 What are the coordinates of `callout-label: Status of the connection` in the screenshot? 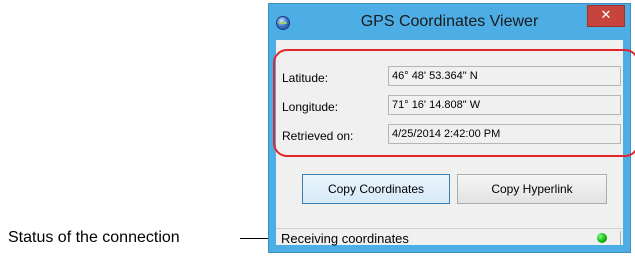 It's located at (94, 237).